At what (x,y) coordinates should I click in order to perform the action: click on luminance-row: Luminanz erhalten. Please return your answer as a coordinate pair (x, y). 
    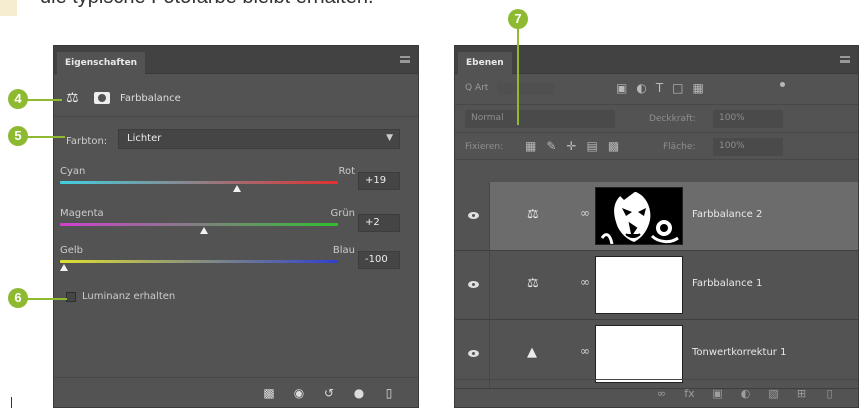
    Looking at the image, I should click on (120, 296).